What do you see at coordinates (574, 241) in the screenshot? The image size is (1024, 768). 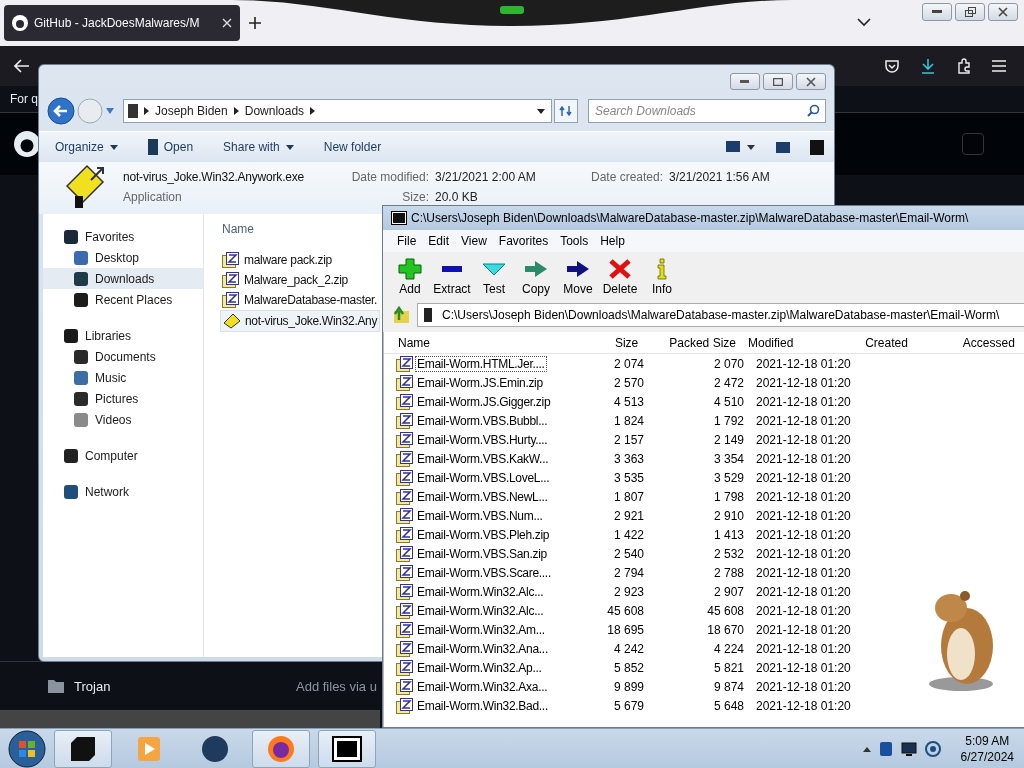 I see `menu-item: Tools` at bounding box center [574, 241].